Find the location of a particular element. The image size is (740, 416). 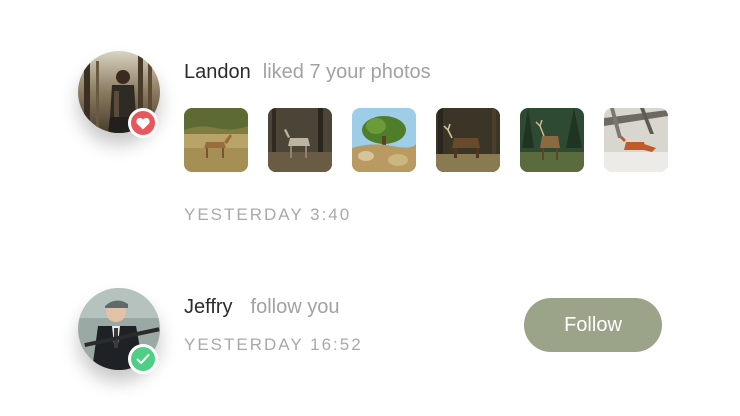

photo-thumbnails is located at coordinates (426, 140).